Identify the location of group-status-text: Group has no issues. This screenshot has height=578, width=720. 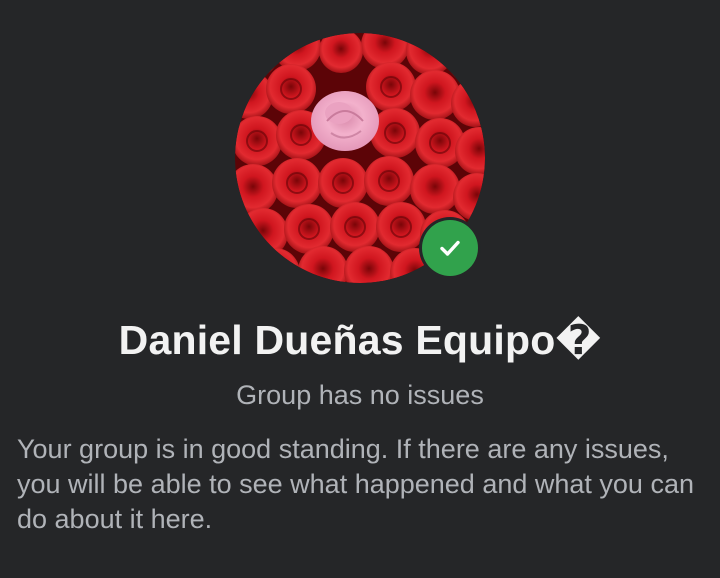
(360, 395).